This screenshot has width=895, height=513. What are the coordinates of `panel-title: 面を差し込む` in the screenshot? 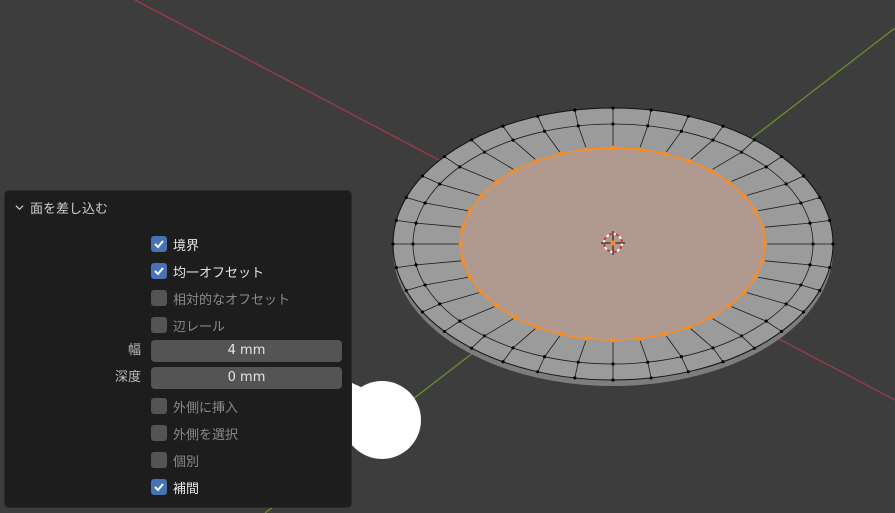 It's located at (69, 209).